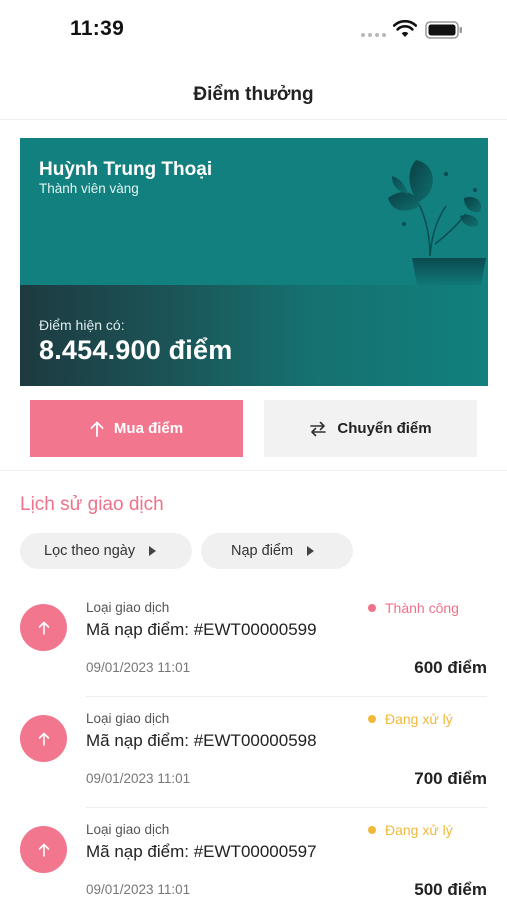 The image size is (507, 900). I want to click on status-badge: Thành công, so click(413, 608).